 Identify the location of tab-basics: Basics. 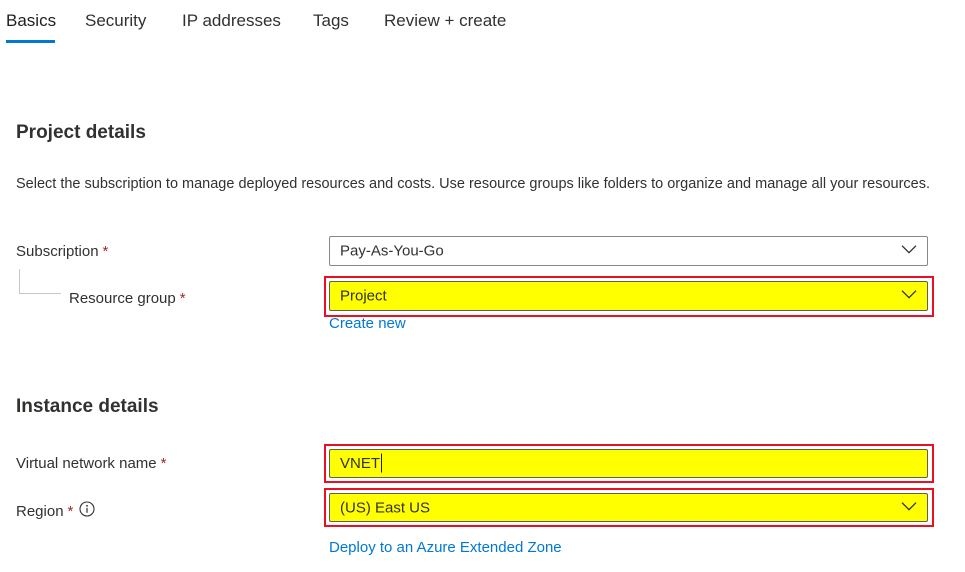
(31, 21).